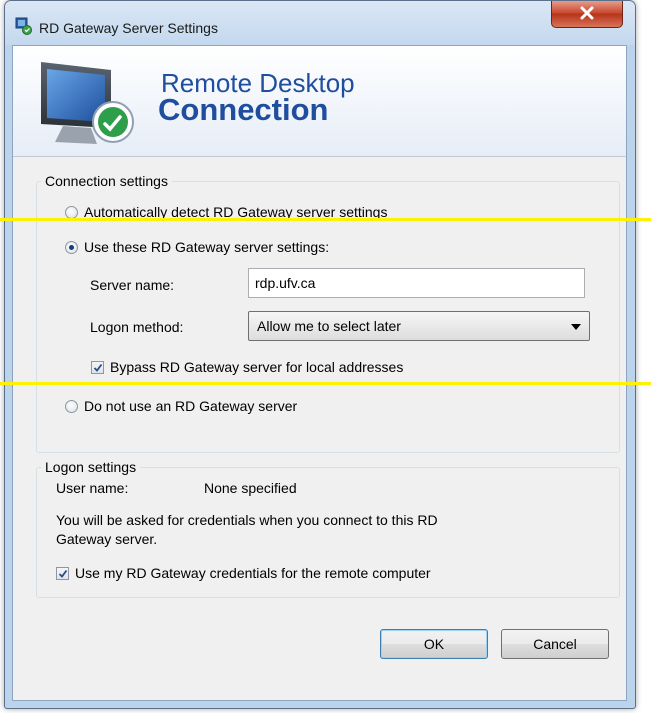 Image resolution: width=651 pixels, height=713 pixels. What do you see at coordinates (329, 326) in the screenshot?
I see `logon-method-value: Allow me to select later` at bounding box center [329, 326].